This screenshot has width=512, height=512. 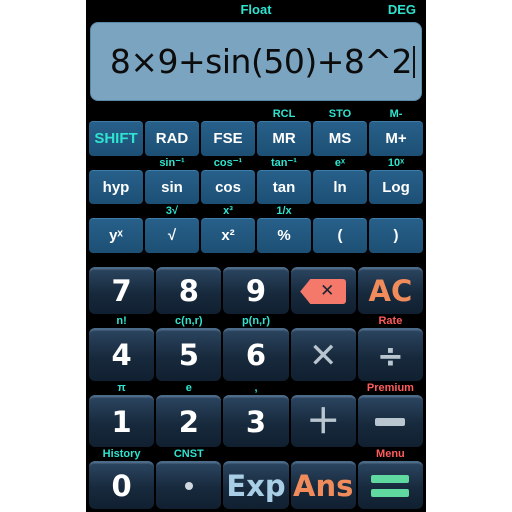 What do you see at coordinates (390, 485) in the screenshot?
I see `key-equals` at bounding box center [390, 485].